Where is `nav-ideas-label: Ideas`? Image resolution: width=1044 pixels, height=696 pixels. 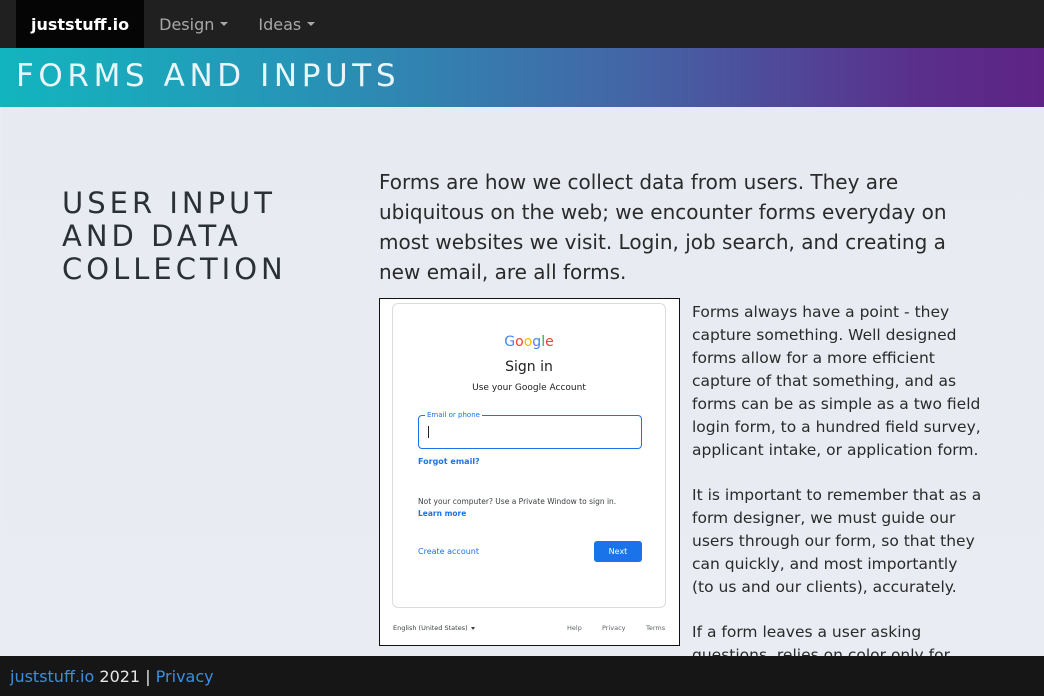
nav-ideas-label: Ideas is located at coordinates (280, 24).